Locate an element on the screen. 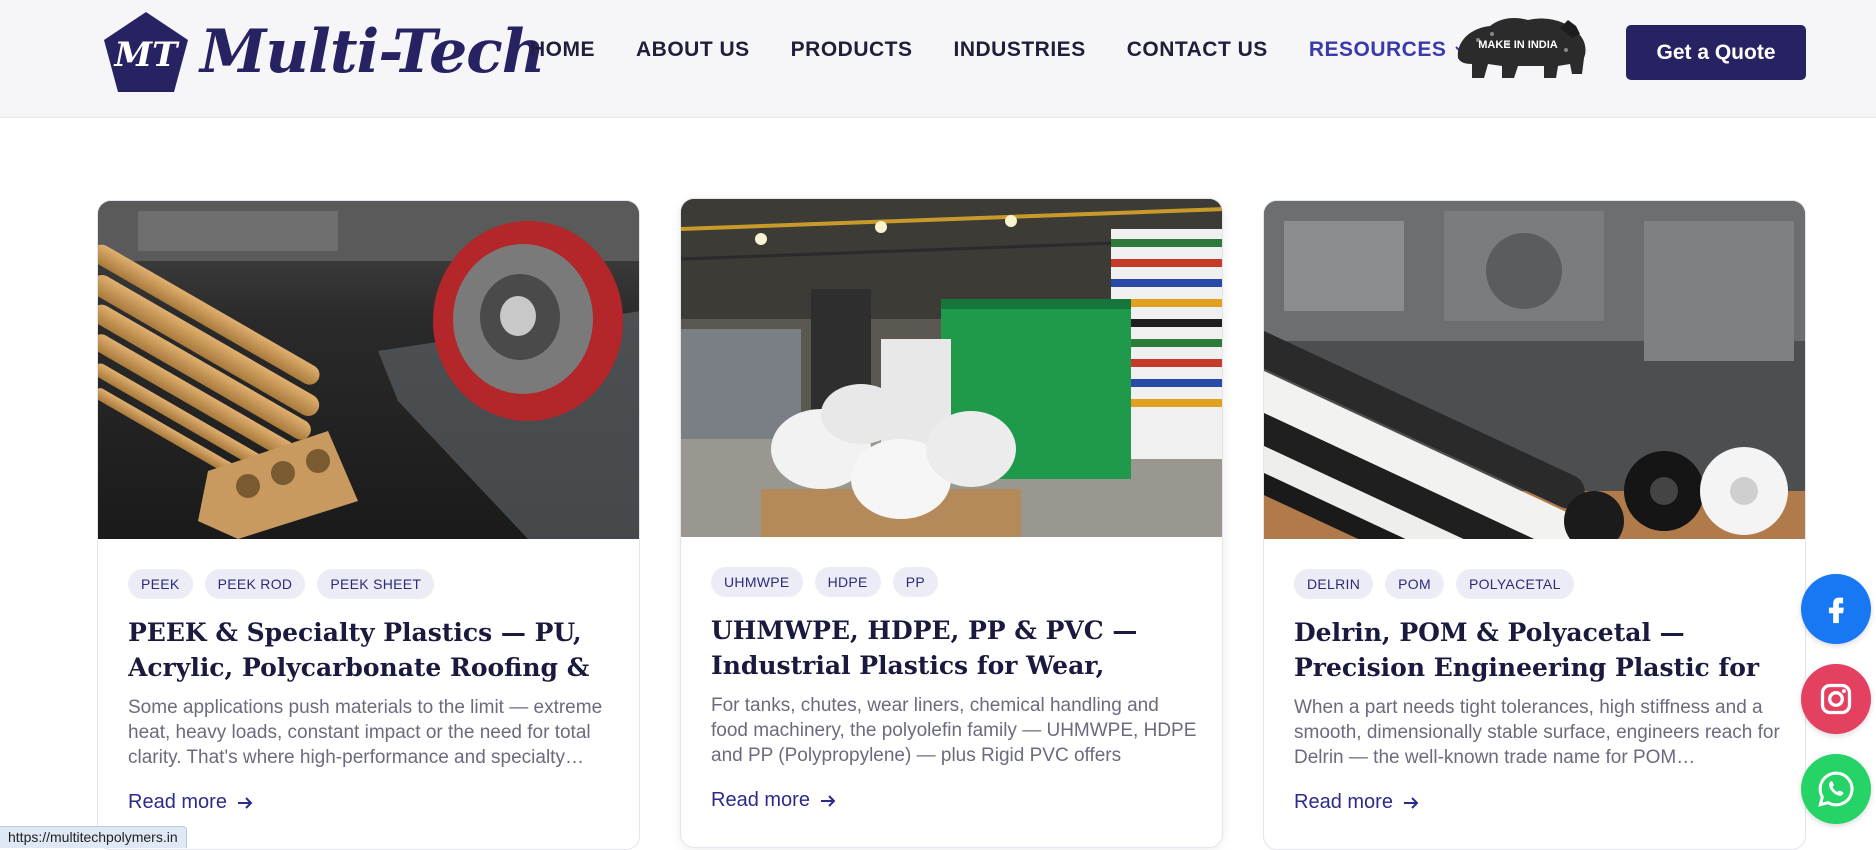  tag: PP is located at coordinates (915, 582).